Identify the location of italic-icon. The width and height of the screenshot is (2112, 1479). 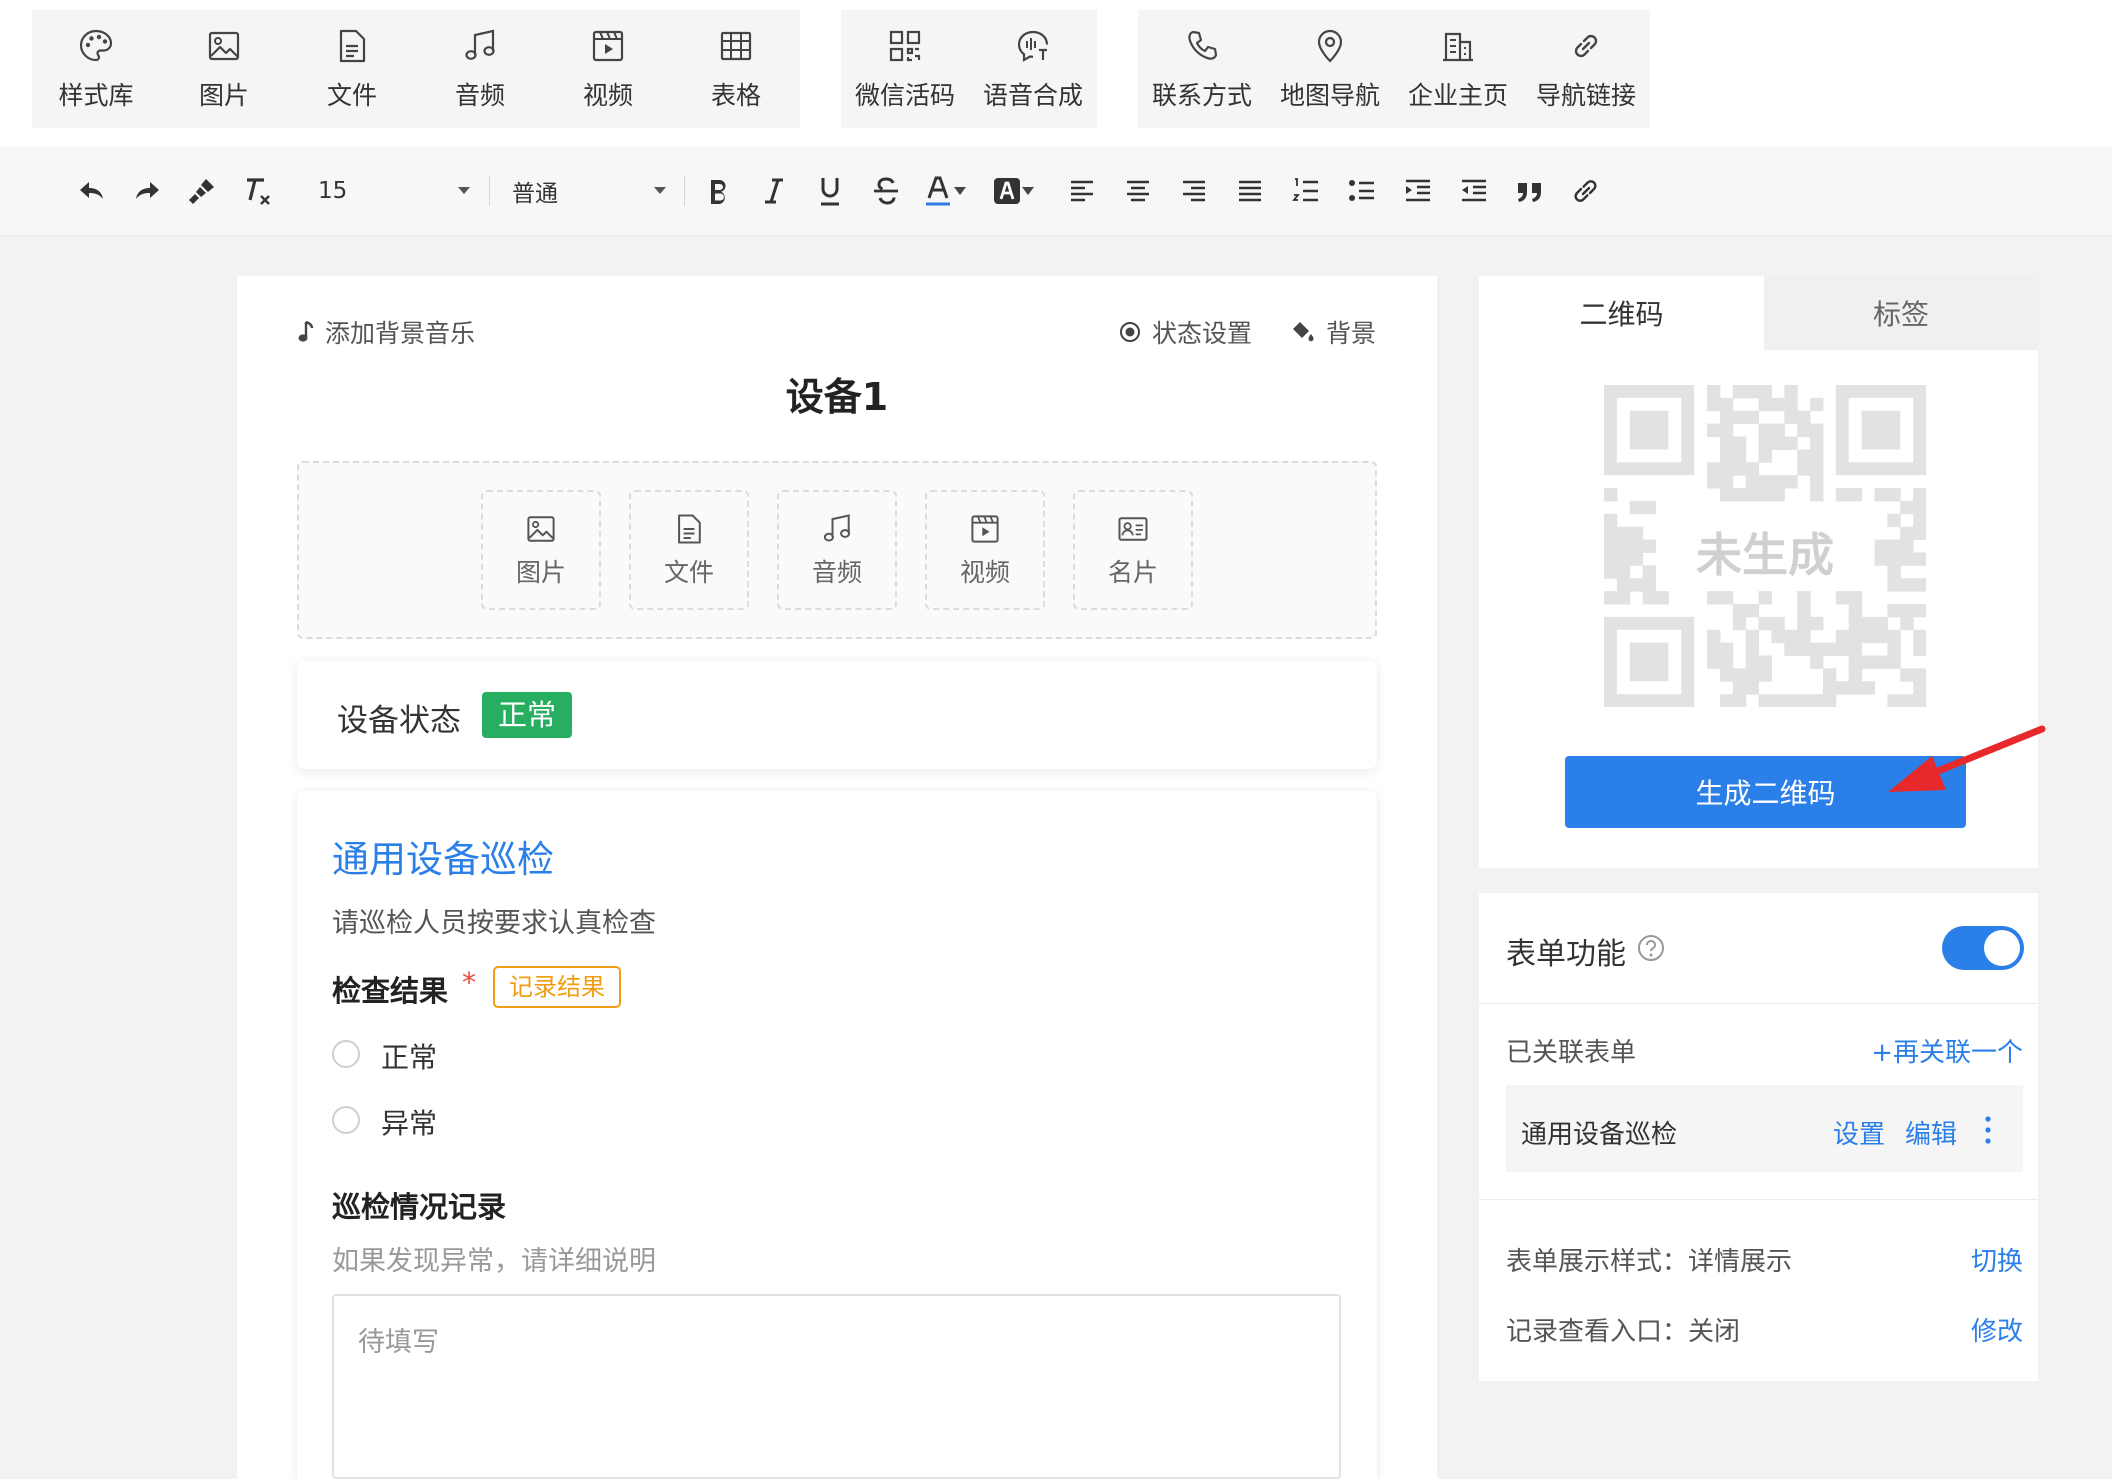
(774, 191).